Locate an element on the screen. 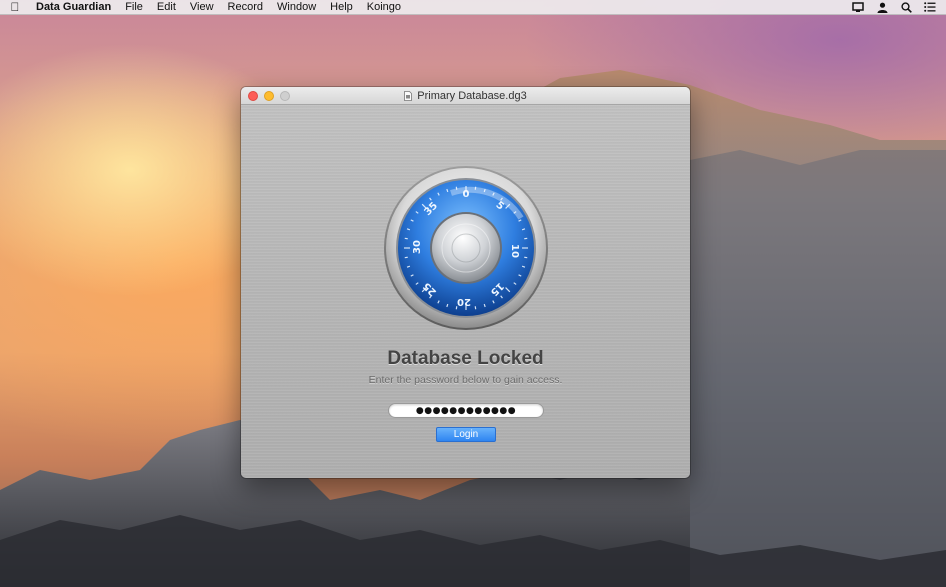 The width and height of the screenshot is (946, 587). spotlight-search-icon is located at coordinates (906, 7).